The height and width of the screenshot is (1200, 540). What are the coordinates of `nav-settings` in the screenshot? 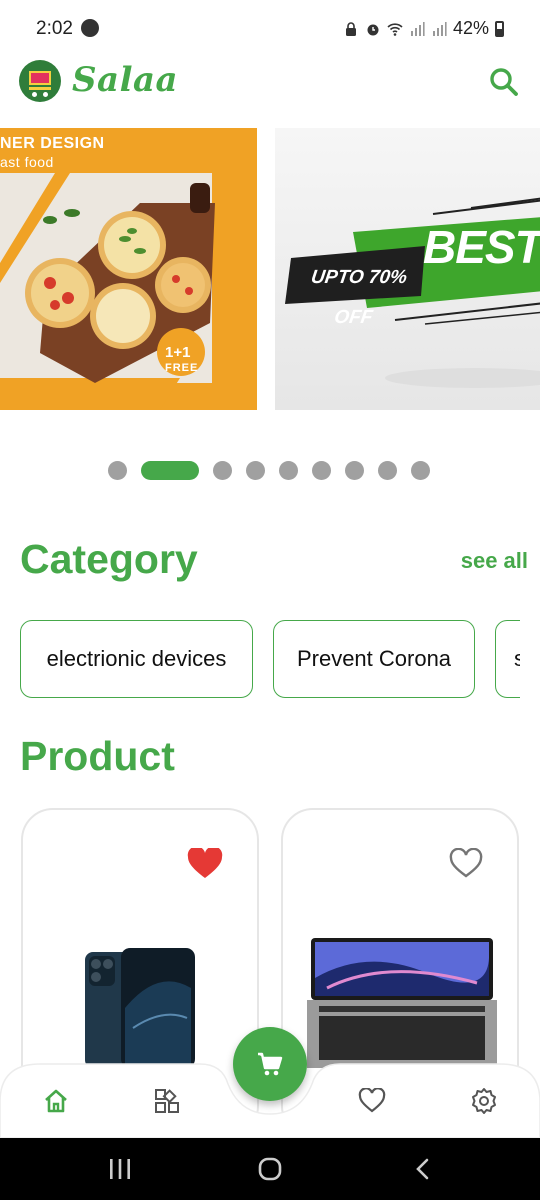 It's located at (484, 1101).